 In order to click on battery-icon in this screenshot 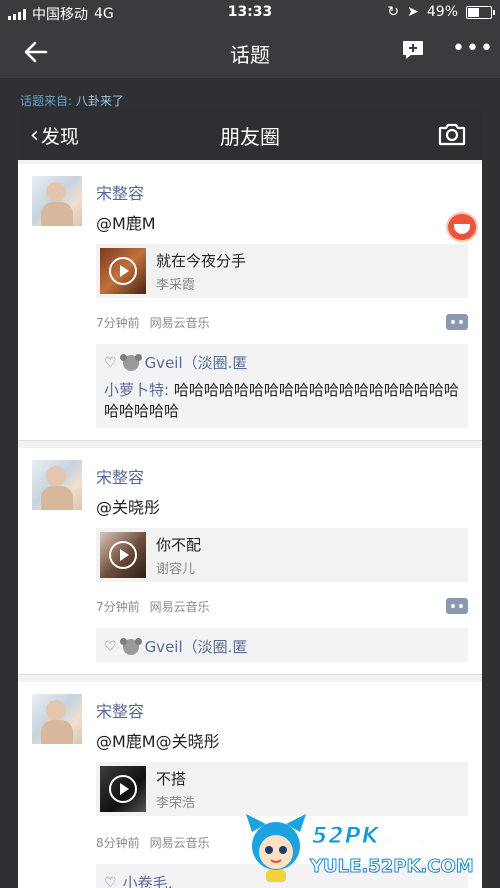, I will do `click(480, 12)`.